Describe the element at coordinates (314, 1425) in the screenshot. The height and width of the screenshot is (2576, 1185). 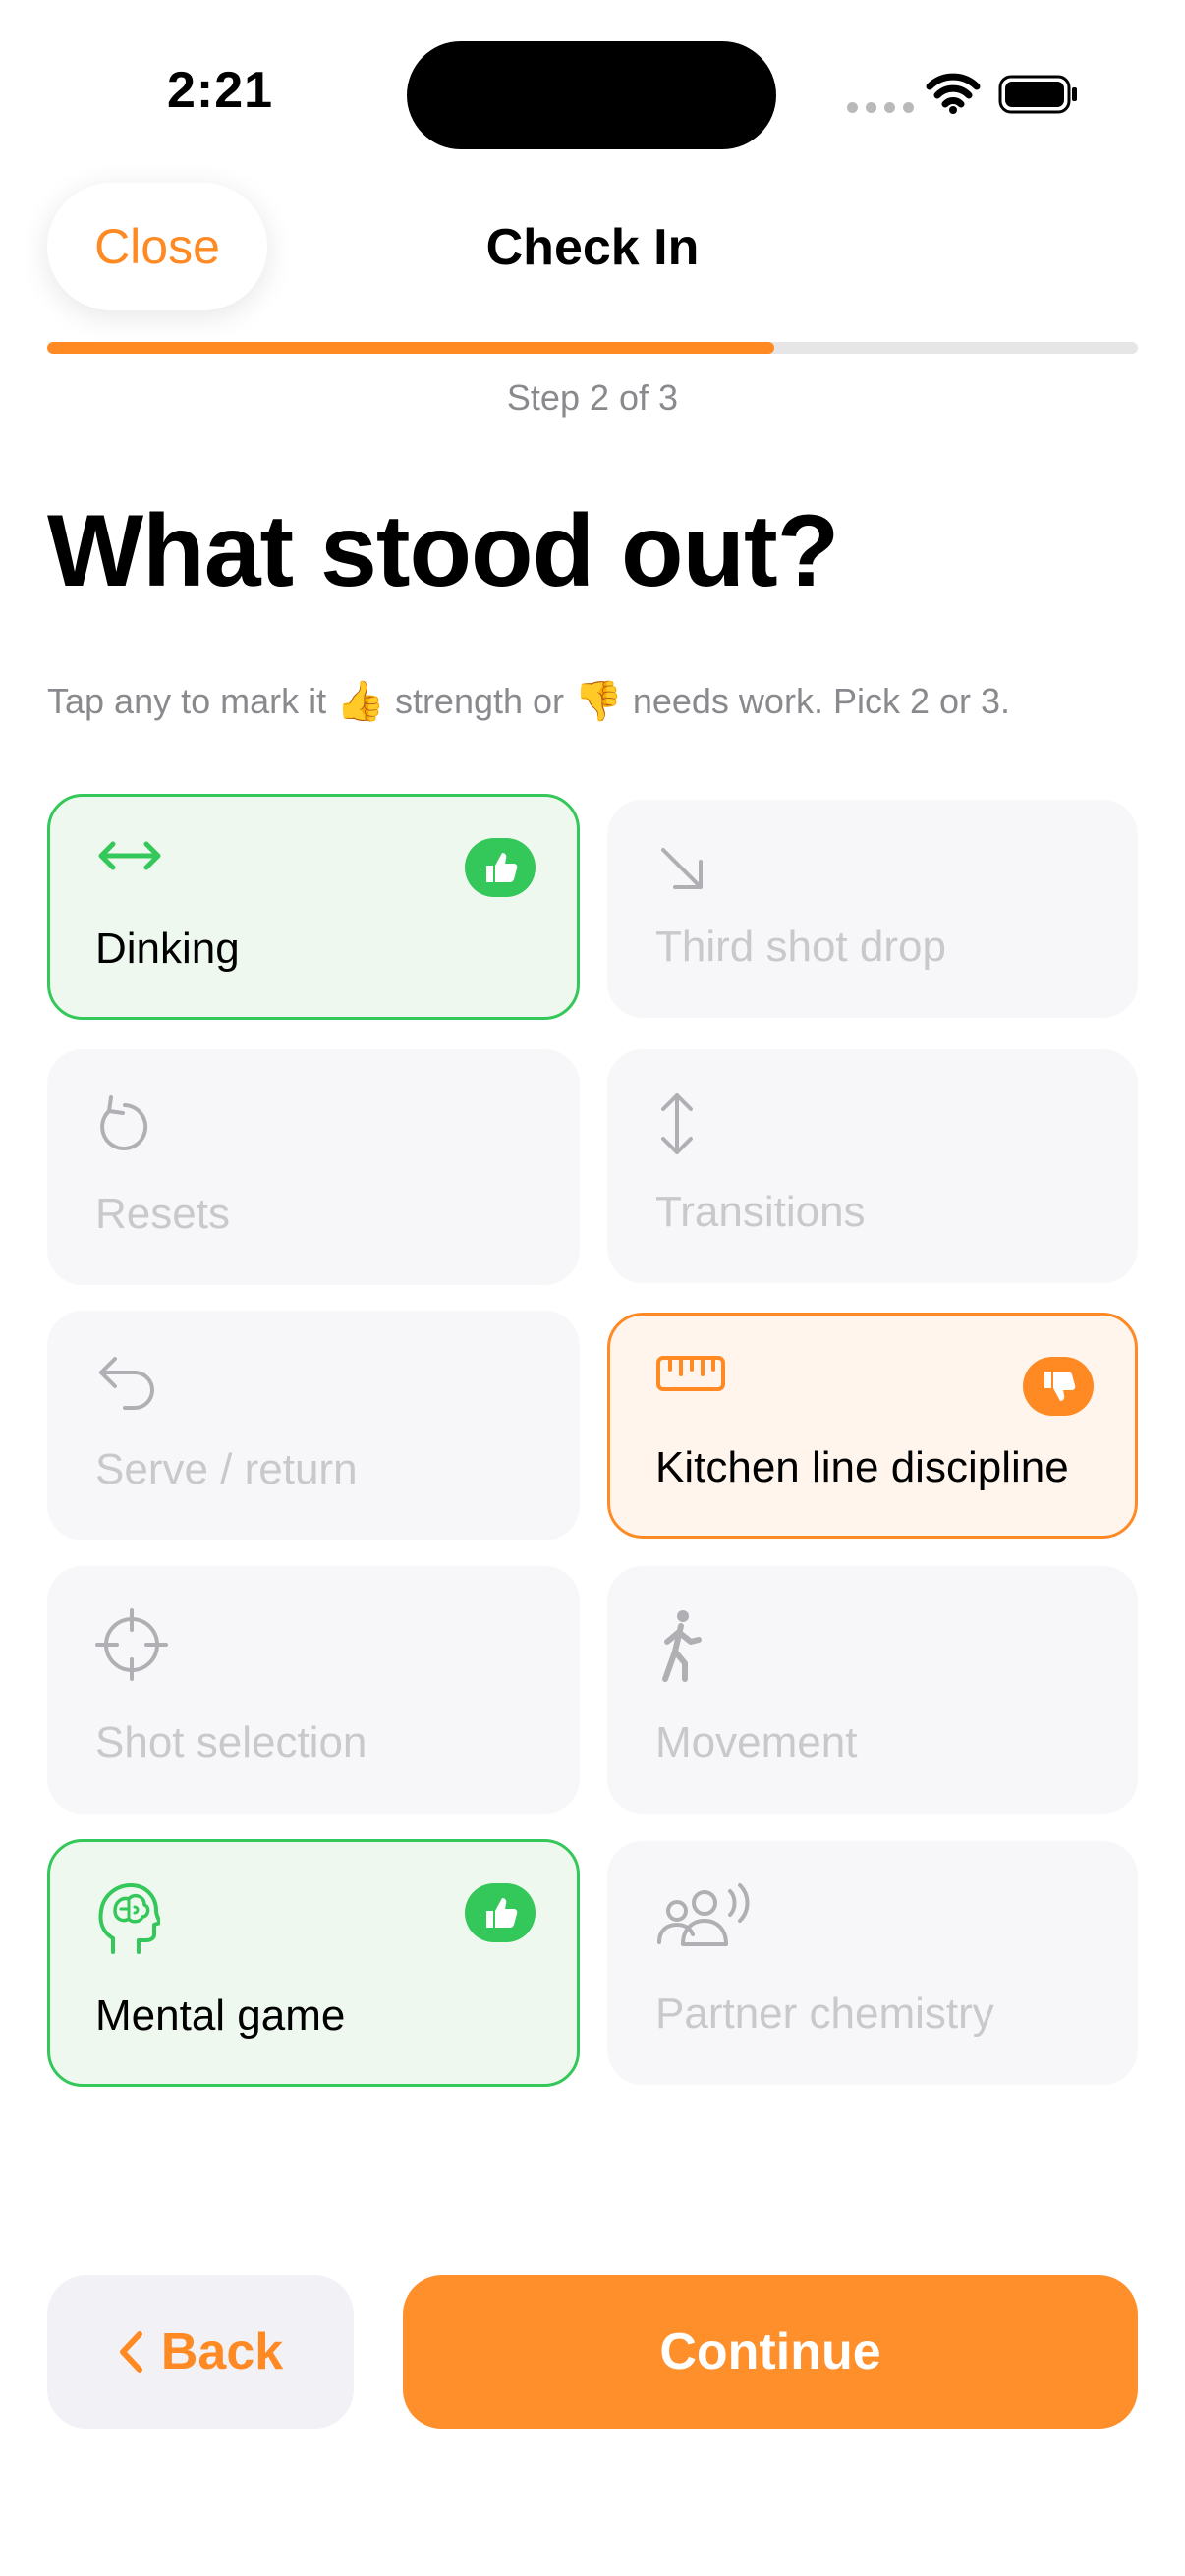
I see `skill-card-serve-return: Serve / return` at that location.